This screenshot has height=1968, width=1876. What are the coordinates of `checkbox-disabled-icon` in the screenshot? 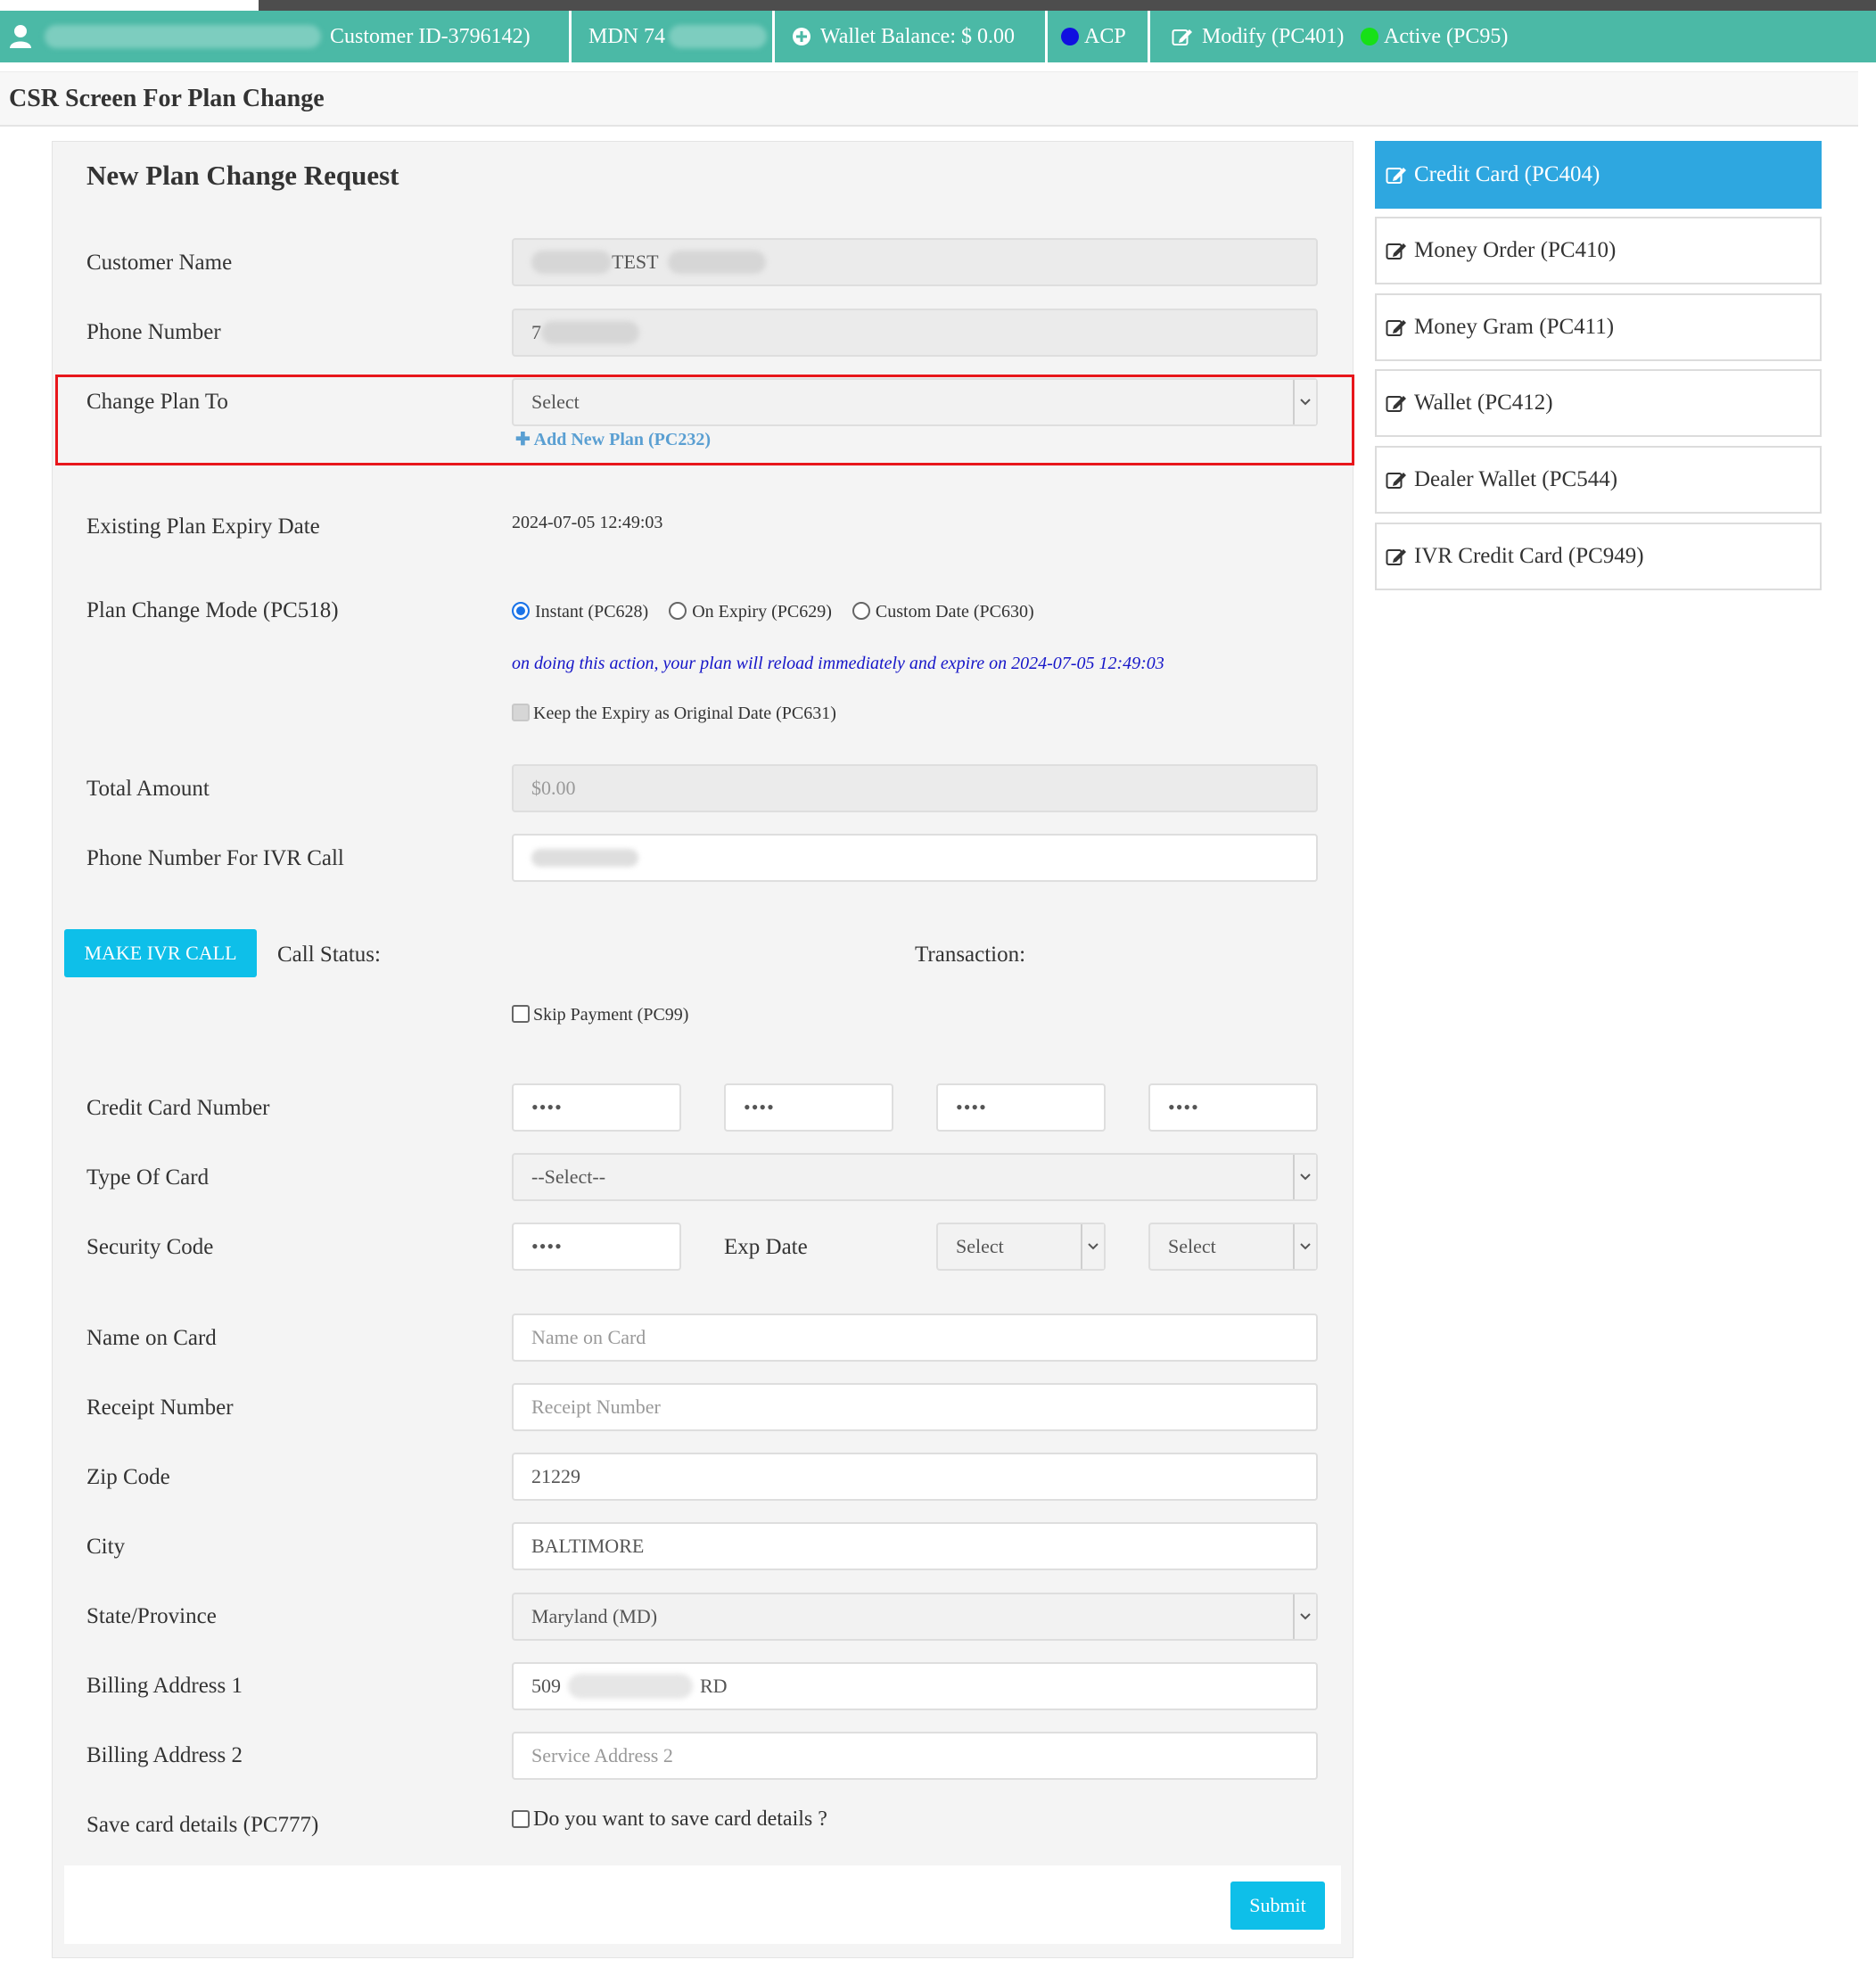 It's located at (521, 712).